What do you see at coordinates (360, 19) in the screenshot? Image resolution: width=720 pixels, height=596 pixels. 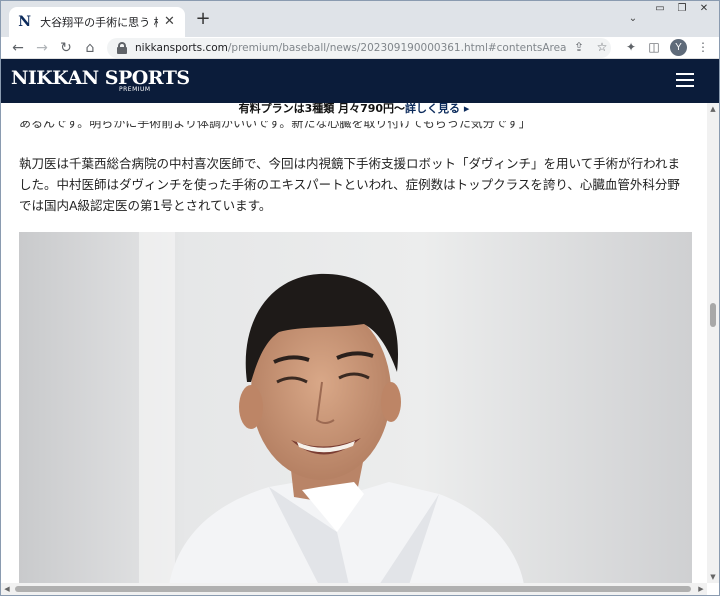 I see `tab-strip: N 大谷翔平の手術に思う 松井秀喜の ✕ + ⌄ ▭ ❐ ✕` at bounding box center [360, 19].